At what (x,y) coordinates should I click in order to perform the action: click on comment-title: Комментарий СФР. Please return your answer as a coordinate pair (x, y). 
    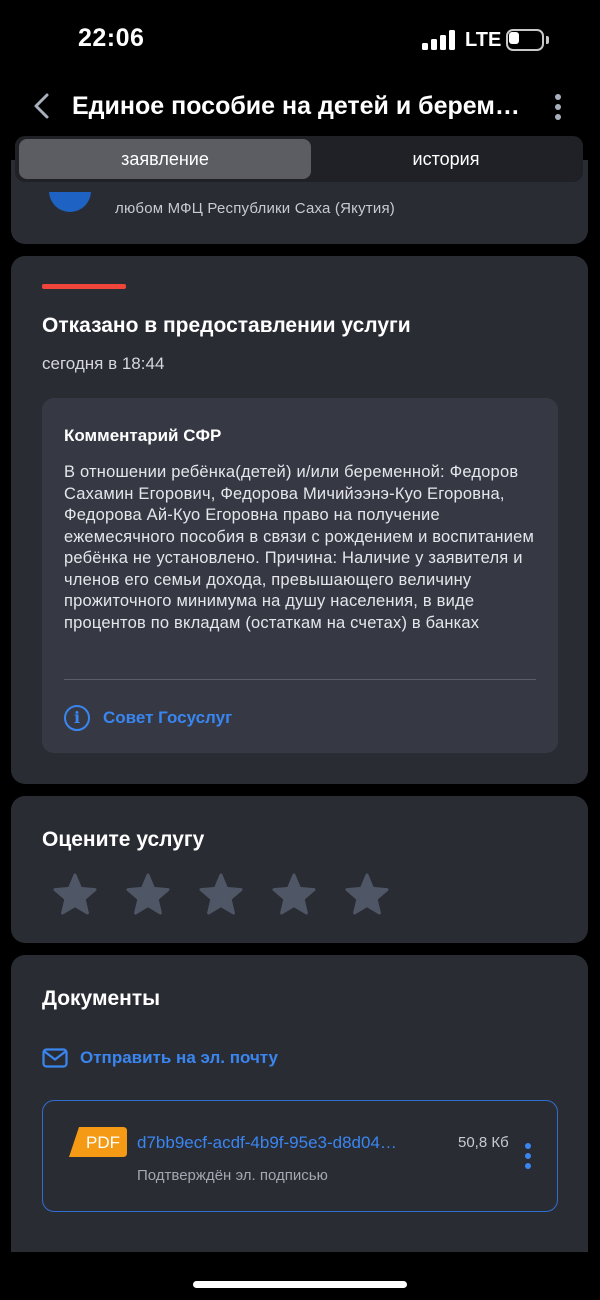
    Looking at the image, I should click on (143, 435).